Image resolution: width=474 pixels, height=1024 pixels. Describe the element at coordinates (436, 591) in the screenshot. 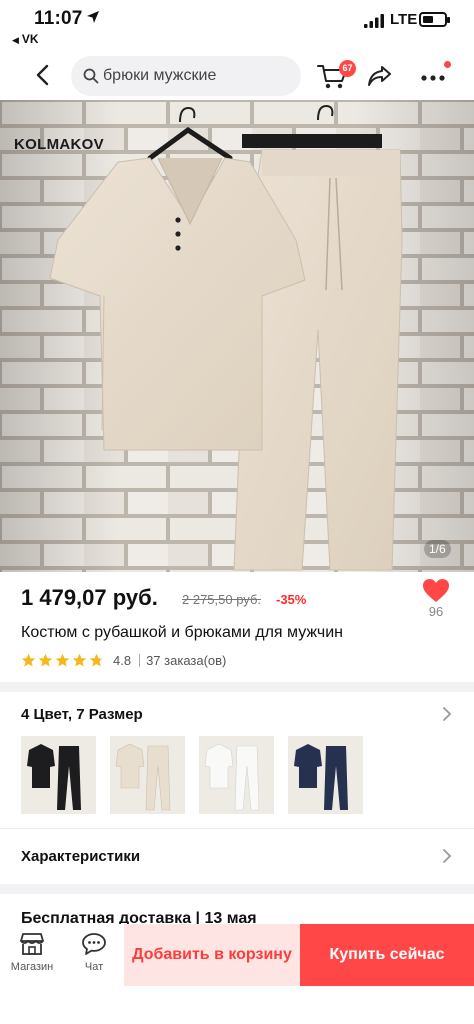

I see `heart-icon` at that location.